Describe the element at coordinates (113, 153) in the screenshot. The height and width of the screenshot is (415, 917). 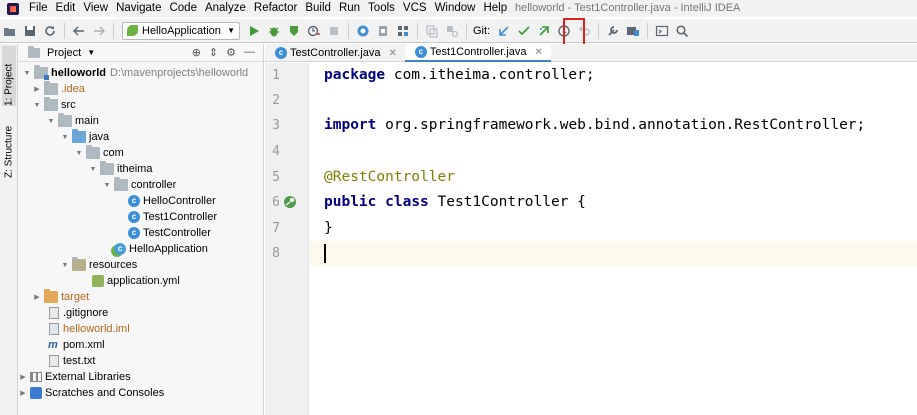
I see `tree-node-label: com` at that location.